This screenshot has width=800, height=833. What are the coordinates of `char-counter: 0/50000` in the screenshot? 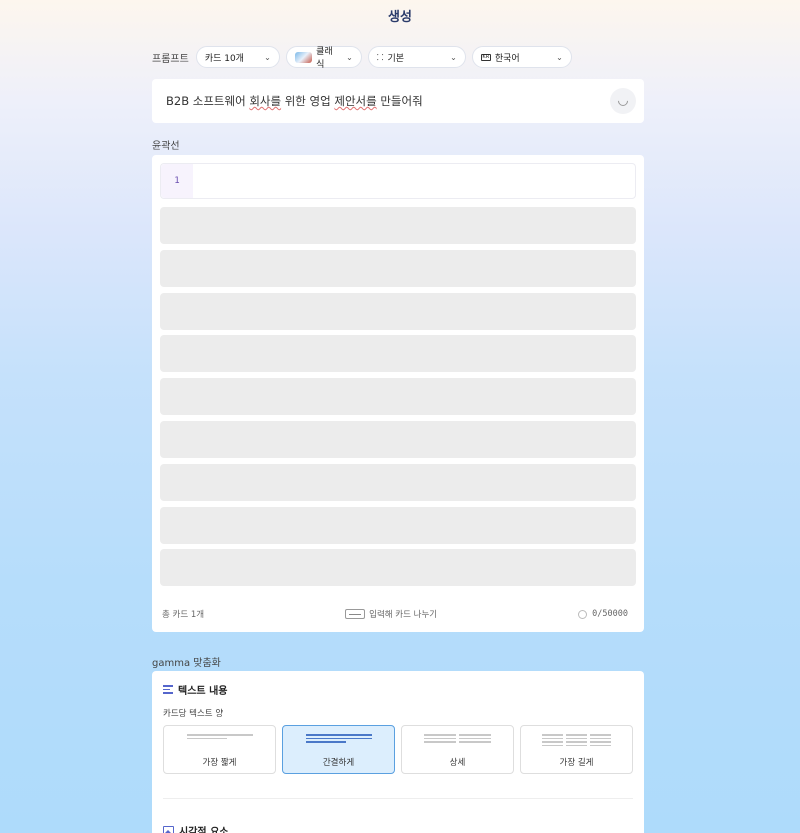 It's located at (603, 614).